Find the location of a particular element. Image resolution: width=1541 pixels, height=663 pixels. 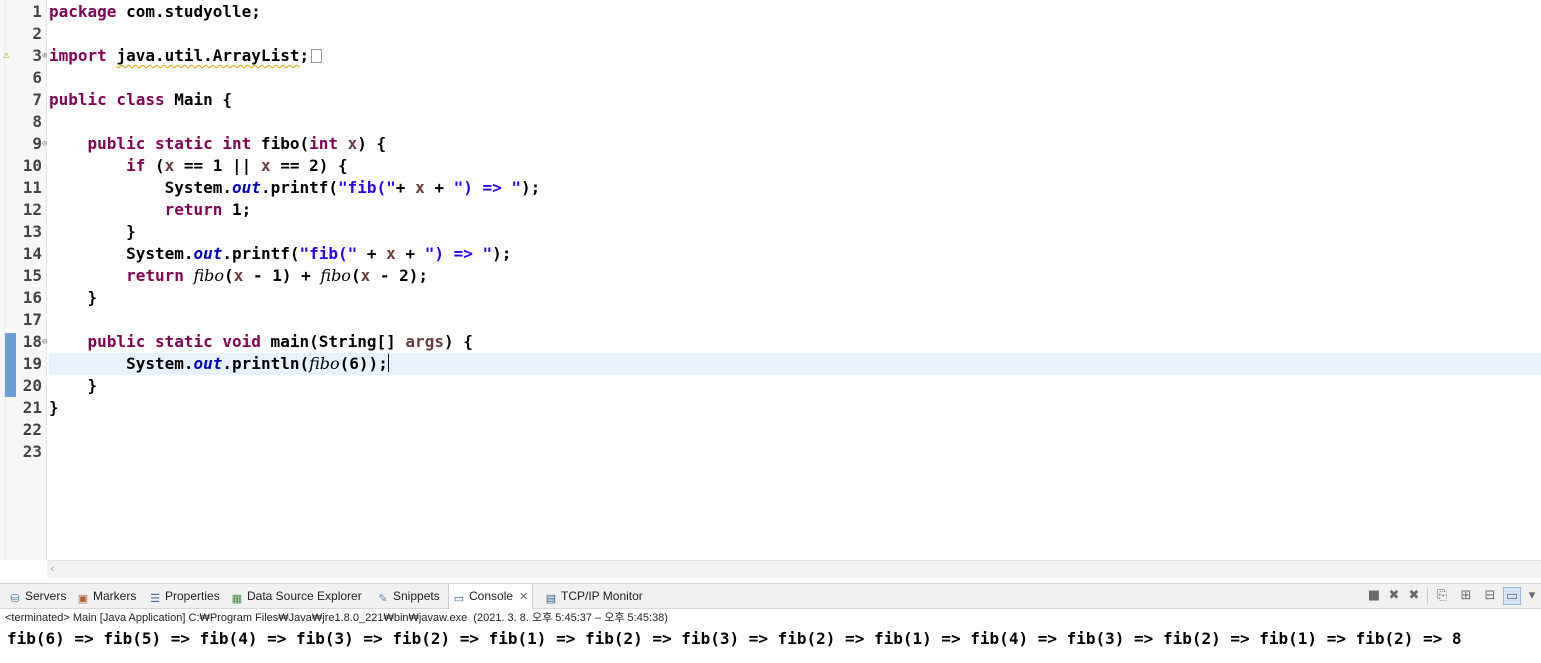

line-number: 22 is located at coordinates (32, 429).